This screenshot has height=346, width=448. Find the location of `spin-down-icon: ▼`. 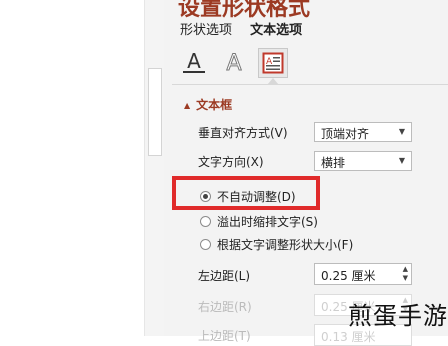

spin-down-icon: ▼ is located at coordinates (405, 278).